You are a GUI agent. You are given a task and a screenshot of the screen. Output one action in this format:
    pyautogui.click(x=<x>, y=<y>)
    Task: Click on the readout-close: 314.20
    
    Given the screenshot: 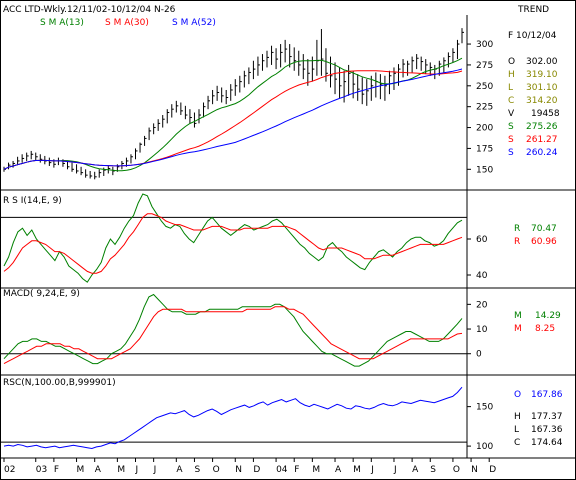 What is the action you would take?
    pyautogui.click(x=542, y=101)
    